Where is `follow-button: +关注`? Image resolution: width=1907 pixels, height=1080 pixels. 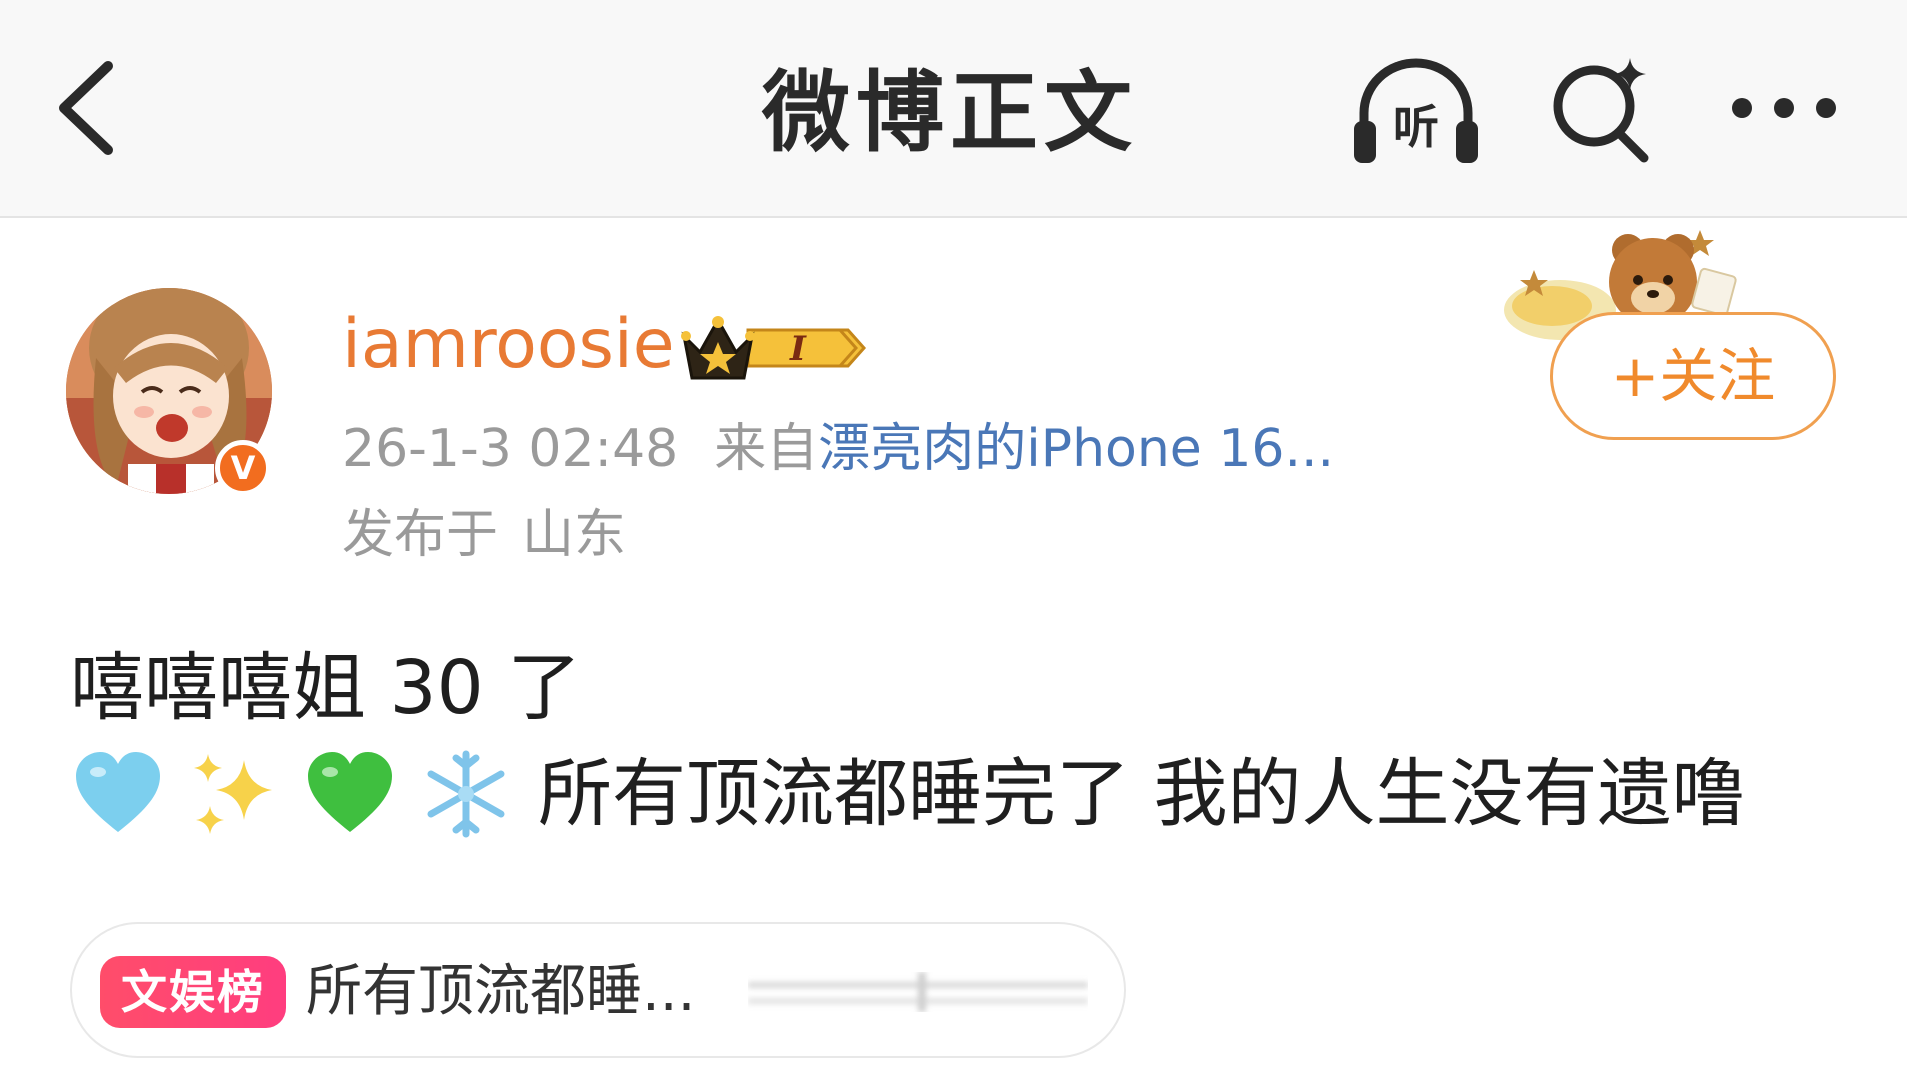
follow-button: +关注 is located at coordinates (1693, 376).